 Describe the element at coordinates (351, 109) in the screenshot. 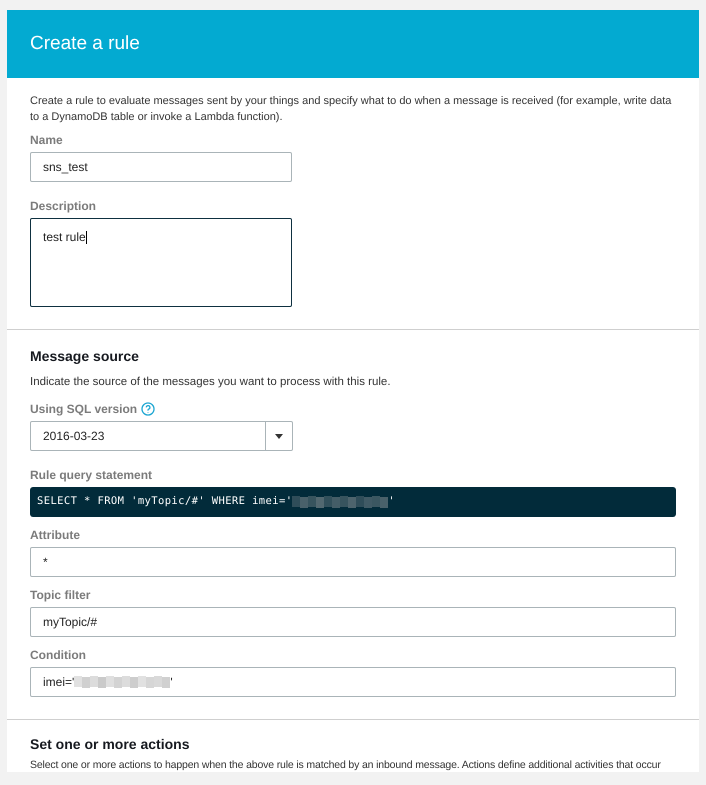

I see `intro-text: Create a rule to evaluate messages sent by your things and specify what to do when a message is received (for example, write data to a DynamoDB table or invoke a Lambda function).` at that location.